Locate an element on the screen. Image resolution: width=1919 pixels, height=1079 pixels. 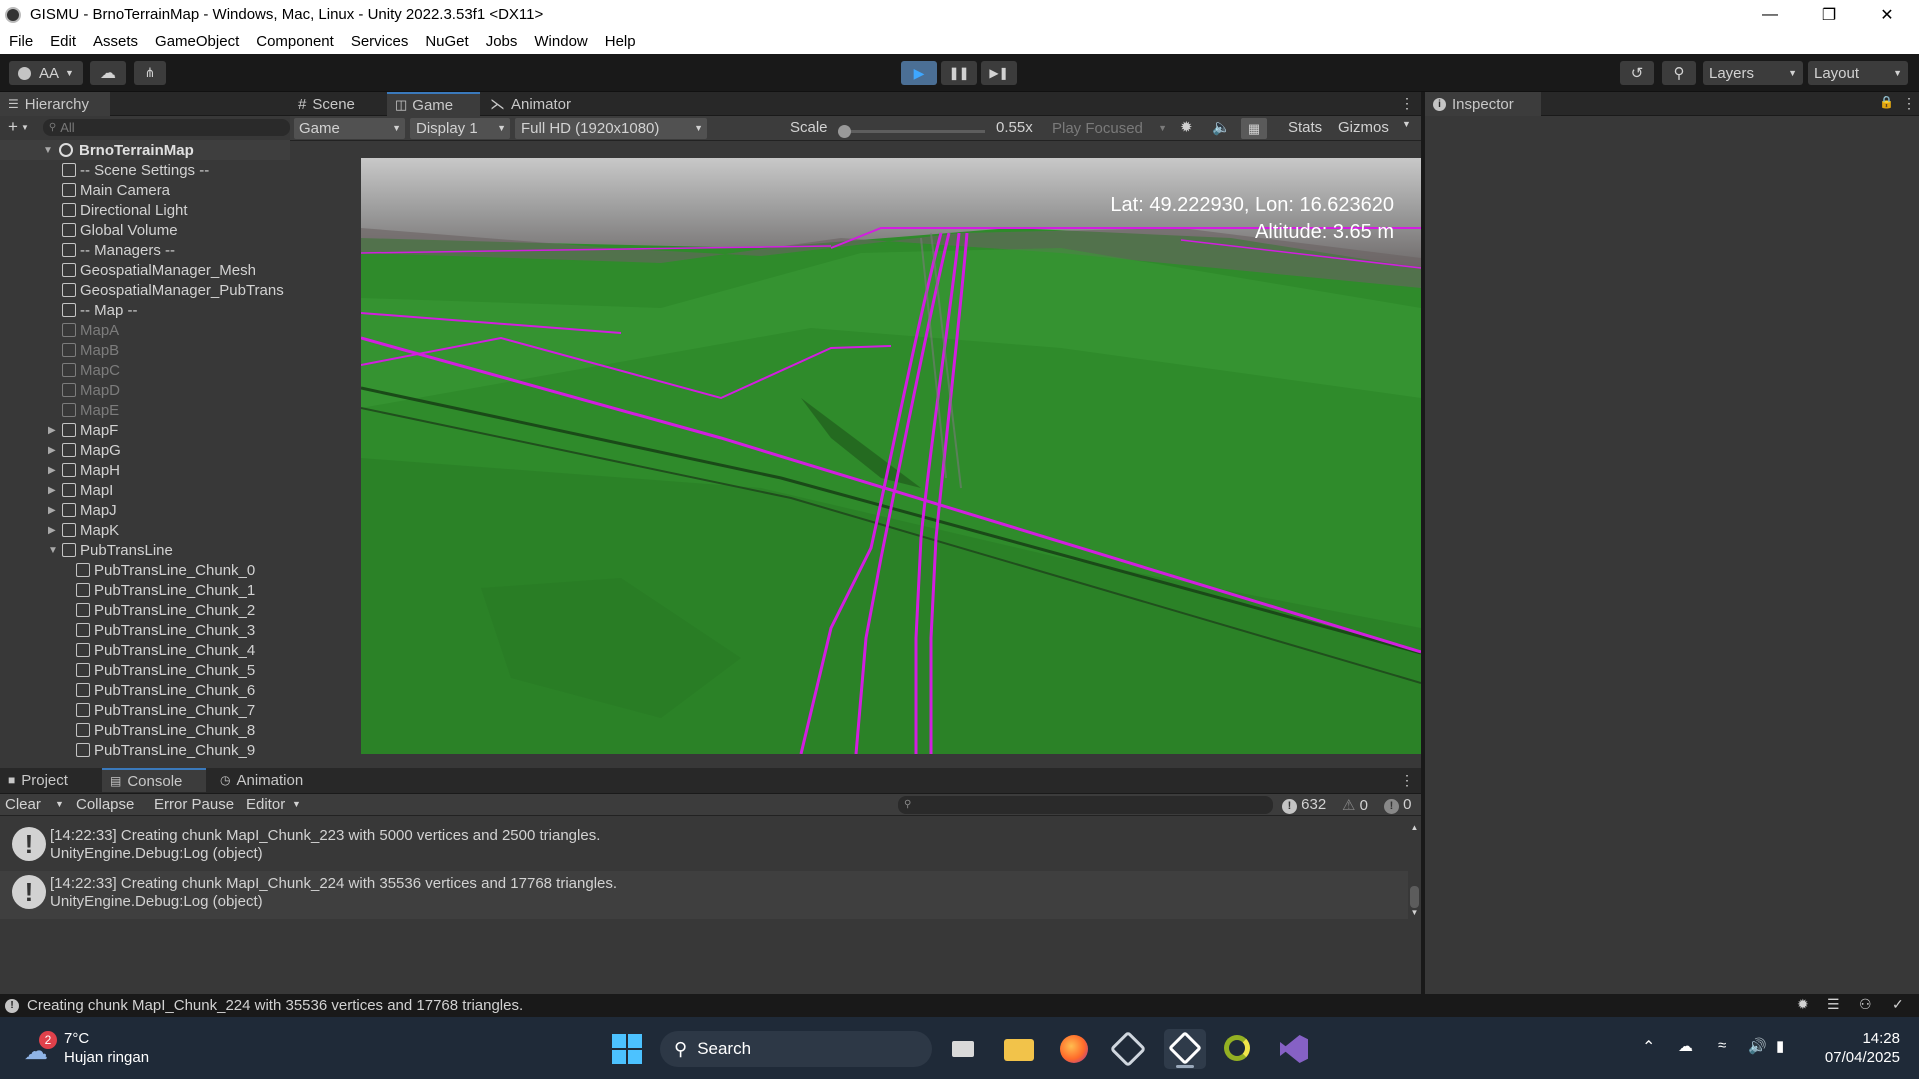
hierarchy-item: ▶ MapH is located at coordinates (140, 470).